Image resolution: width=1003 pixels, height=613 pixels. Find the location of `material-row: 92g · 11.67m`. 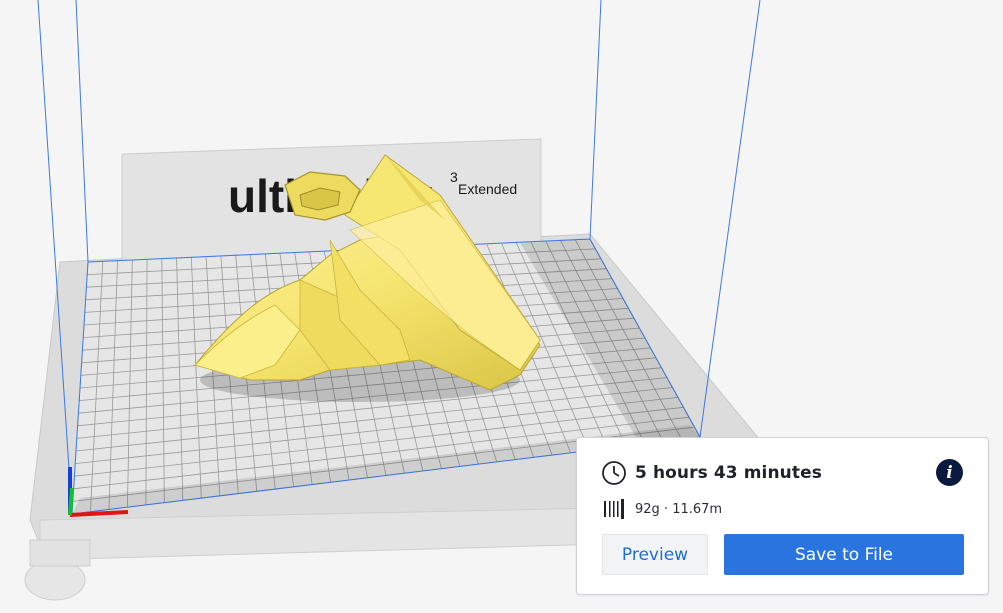

material-row: 92g · 11.67m is located at coordinates (662, 509).